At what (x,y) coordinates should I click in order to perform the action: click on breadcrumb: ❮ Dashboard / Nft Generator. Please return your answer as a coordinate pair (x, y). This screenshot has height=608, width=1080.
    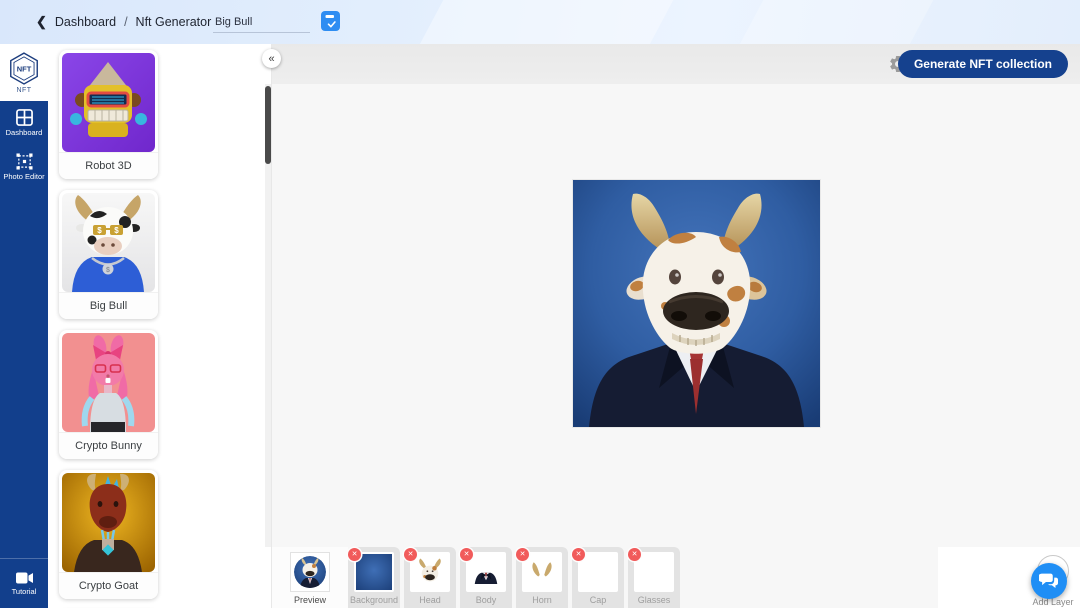
    Looking at the image, I should click on (123, 22).